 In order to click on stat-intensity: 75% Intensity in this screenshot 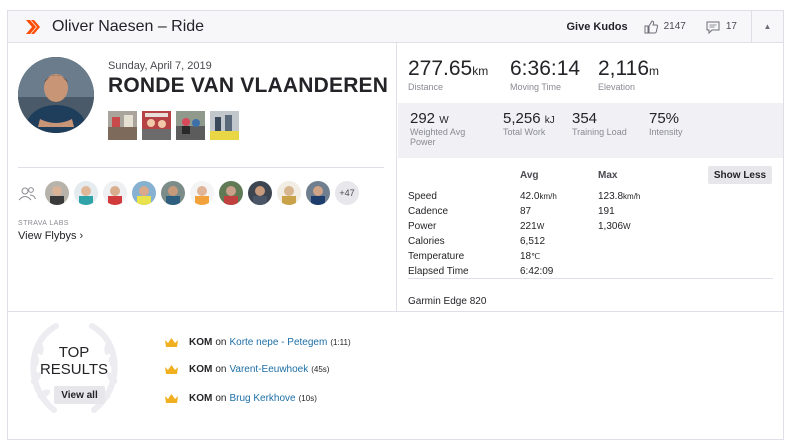, I will do `click(666, 123)`.